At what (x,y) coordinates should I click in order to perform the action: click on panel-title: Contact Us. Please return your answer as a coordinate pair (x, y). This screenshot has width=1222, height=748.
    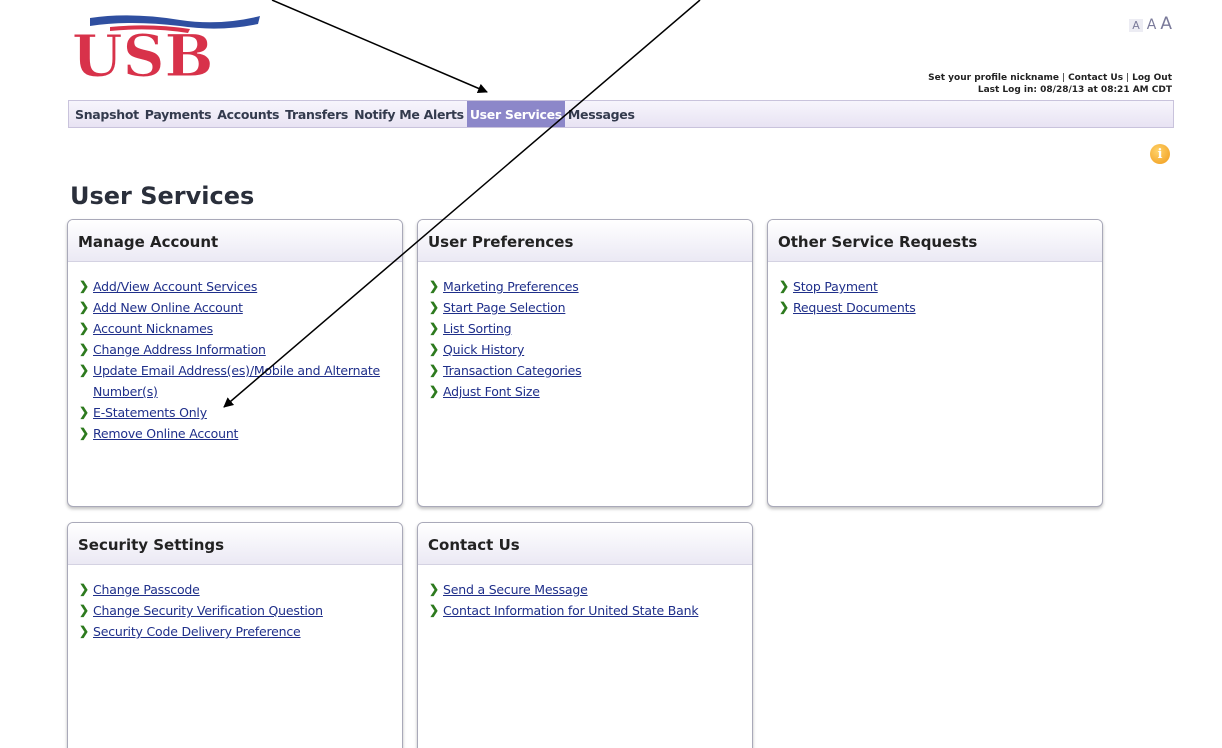
    Looking at the image, I should click on (585, 544).